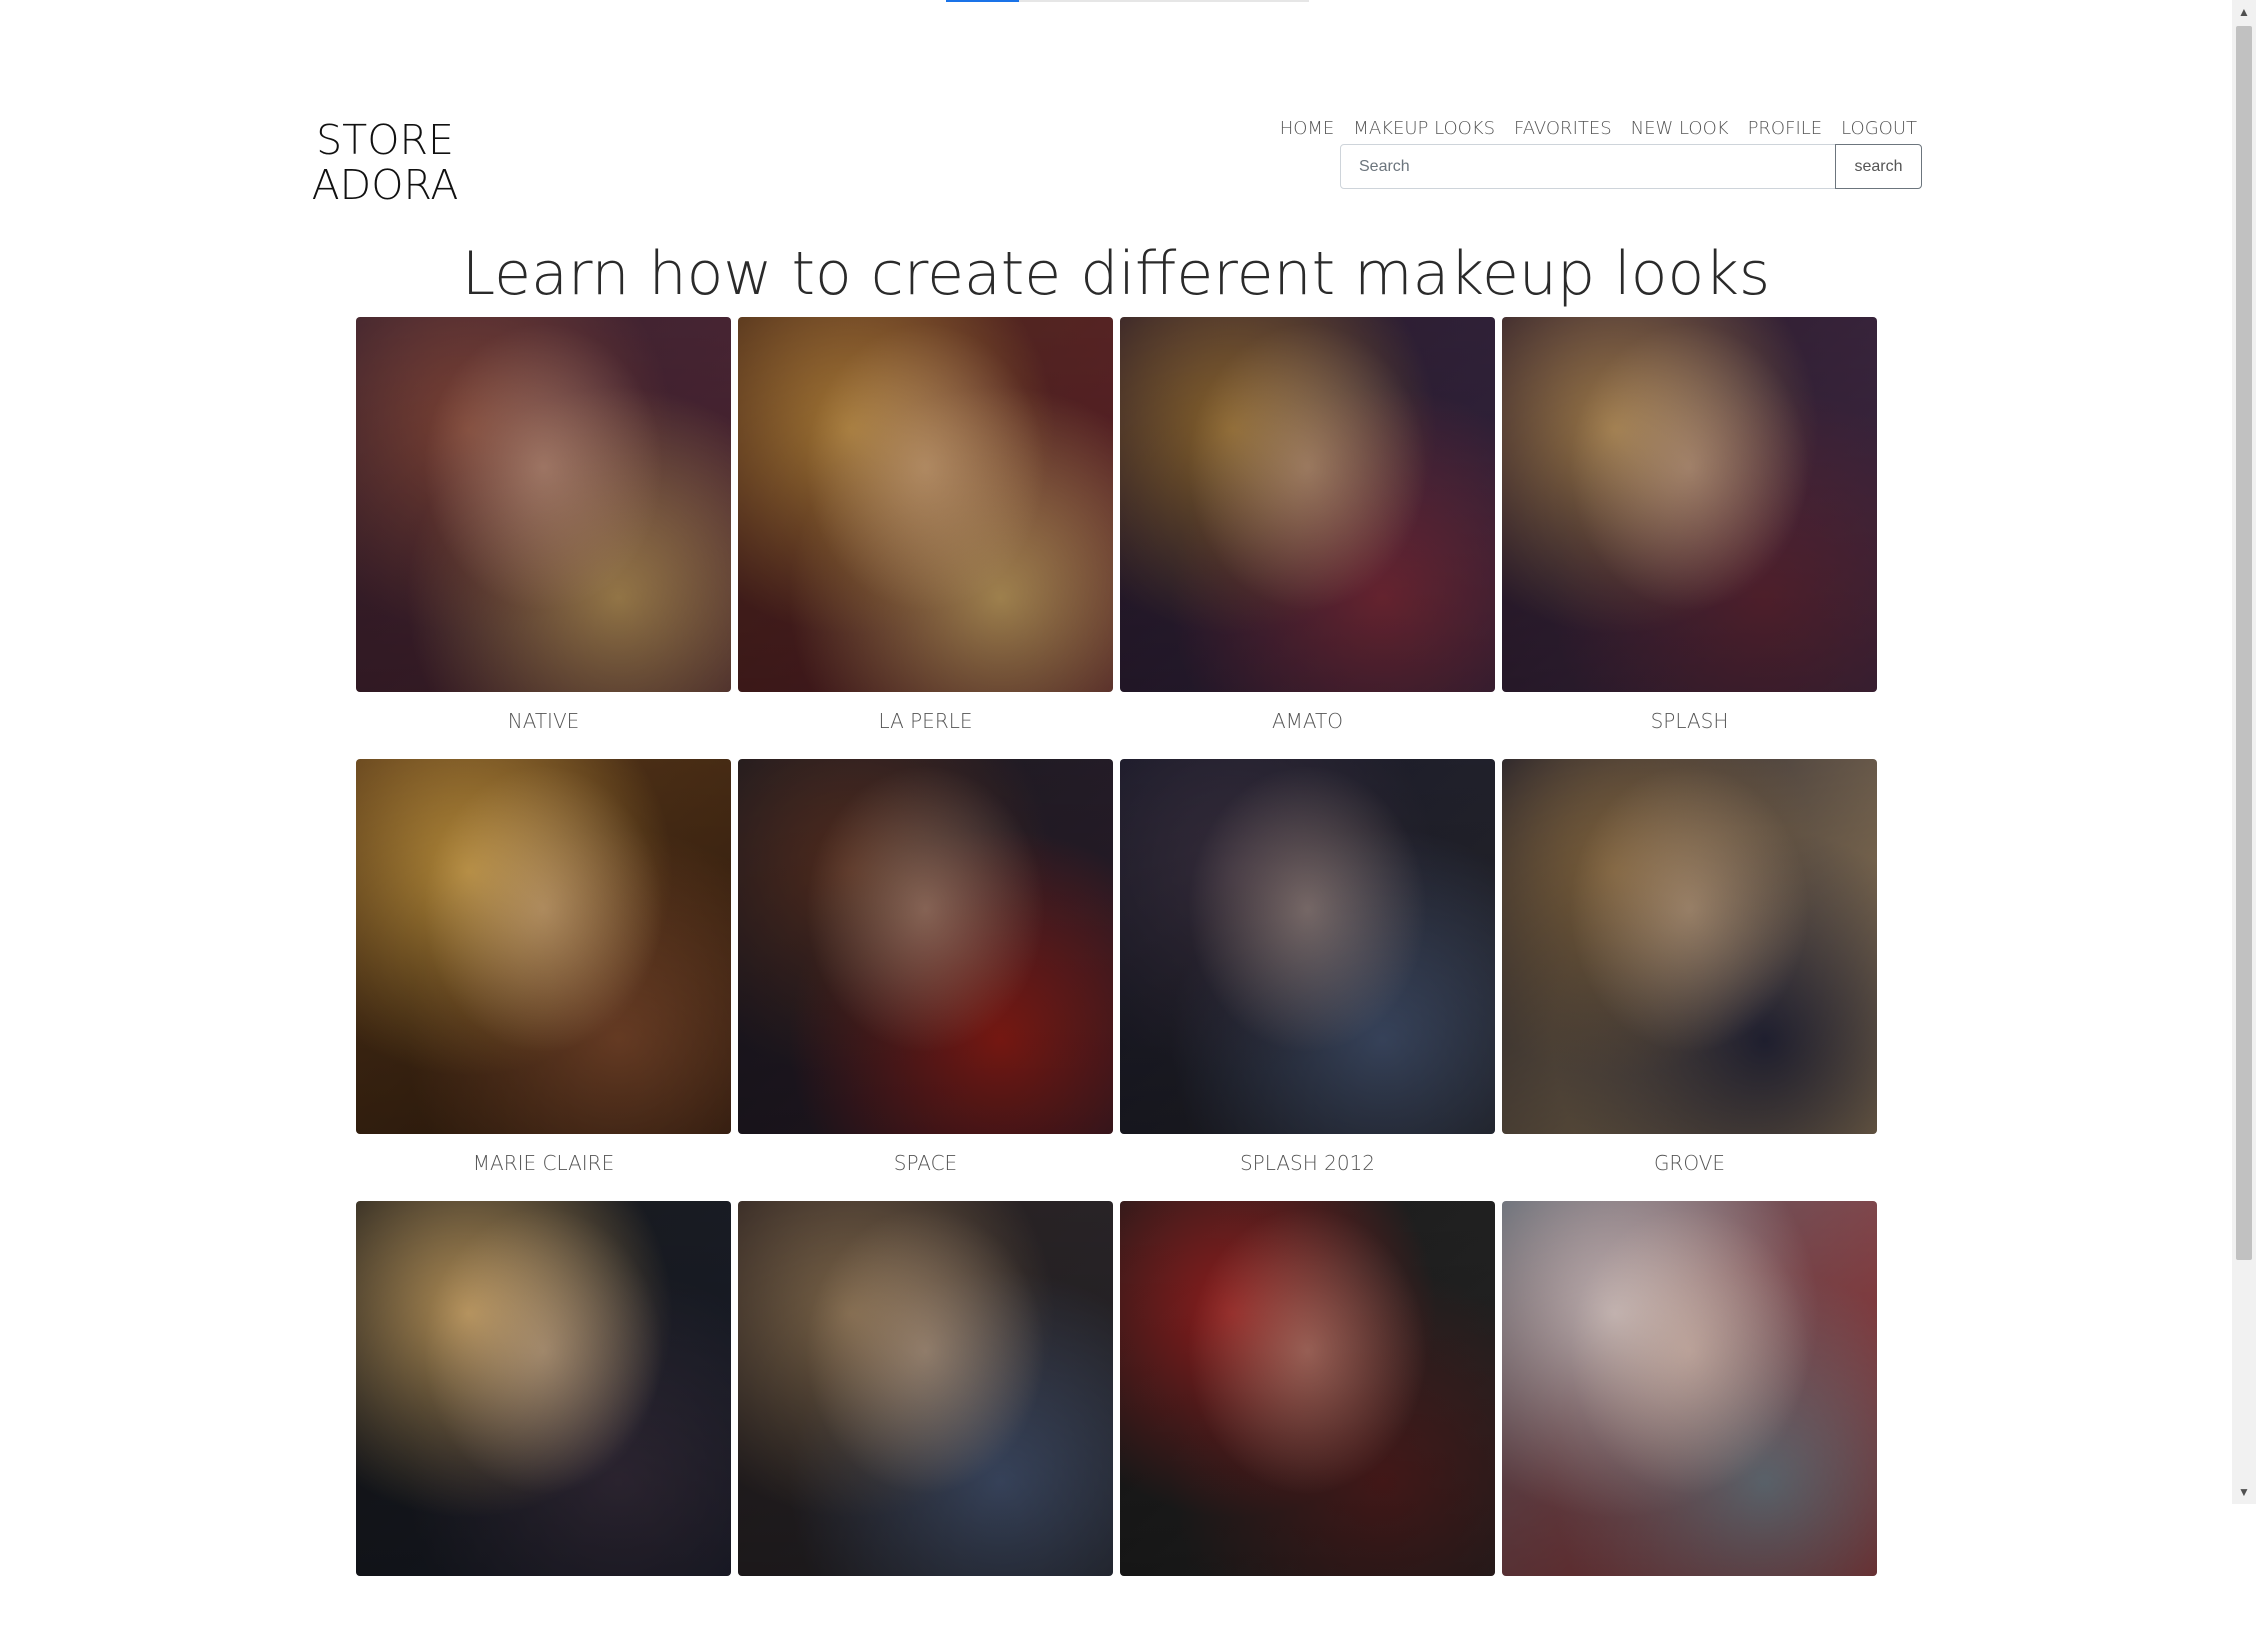 The width and height of the screenshot is (2256, 1643). I want to click on look-card: SPLASH, so click(1689, 538).